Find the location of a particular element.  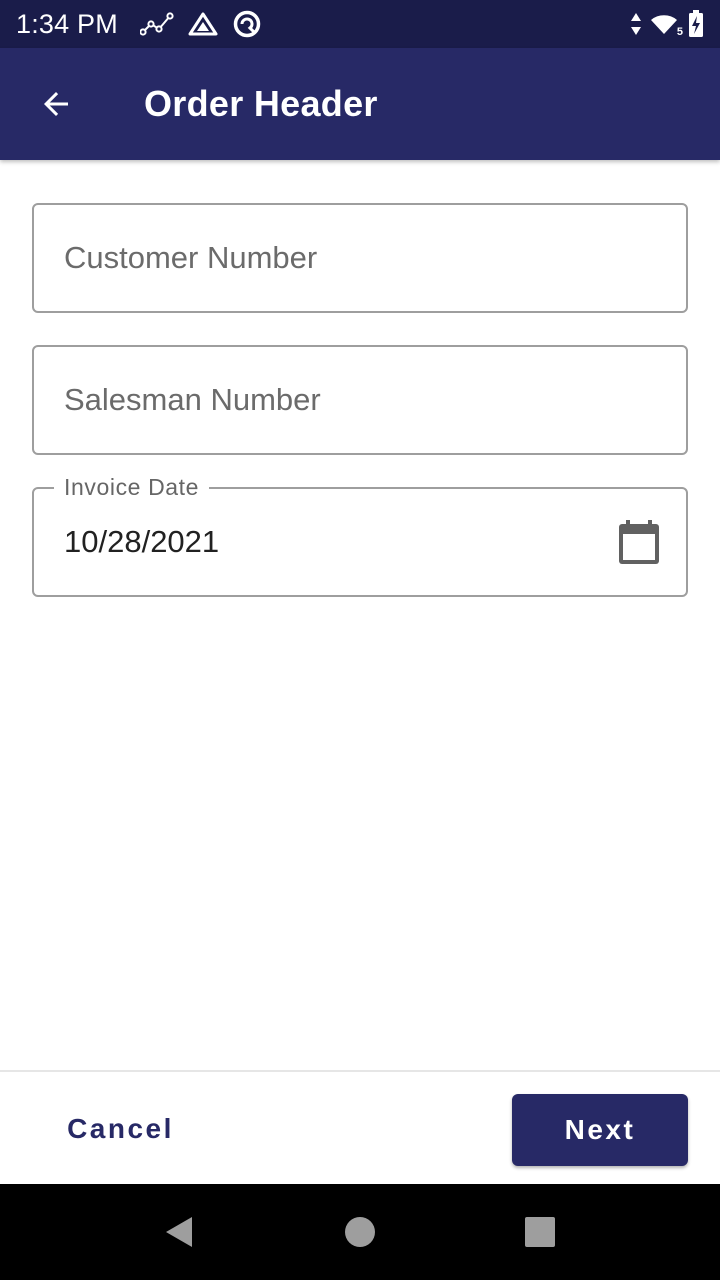

cancel-button: Cancel is located at coordinates (120, 1129).